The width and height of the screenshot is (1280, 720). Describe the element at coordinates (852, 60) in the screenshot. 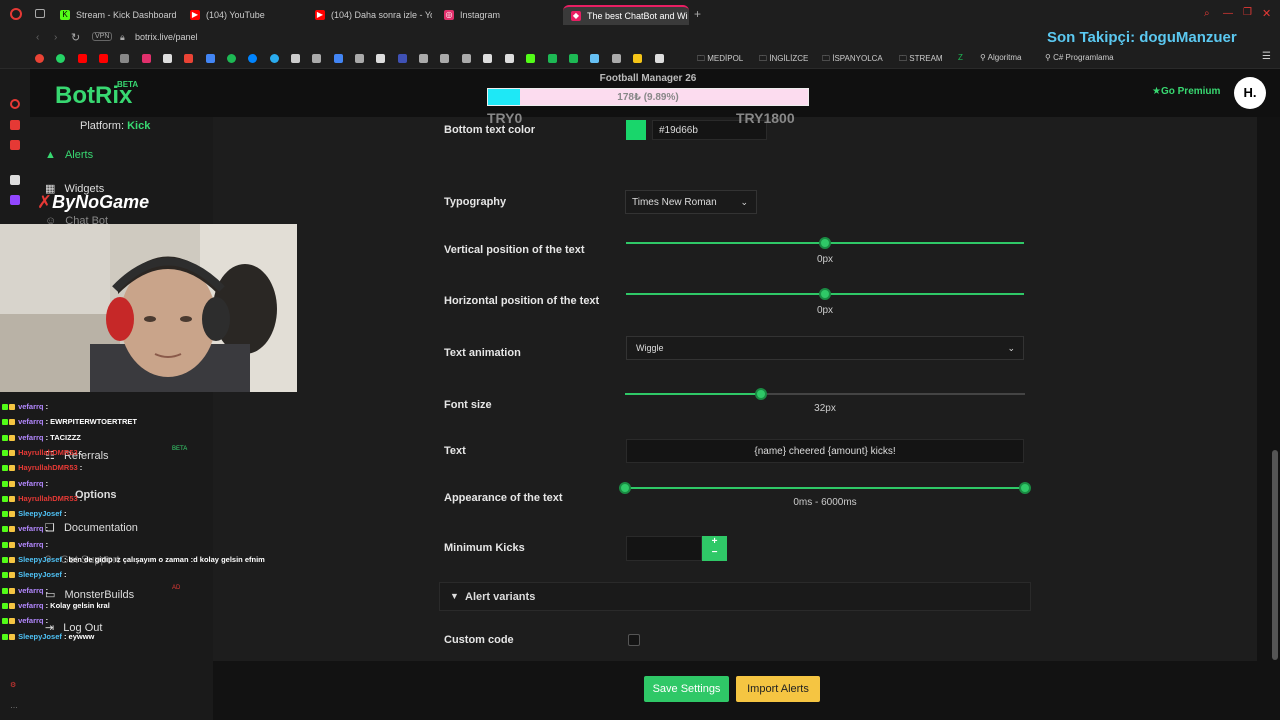

I see `bookmark-folder-ispanyolca: 🗀︎ İSPANYOLCA` at that location.